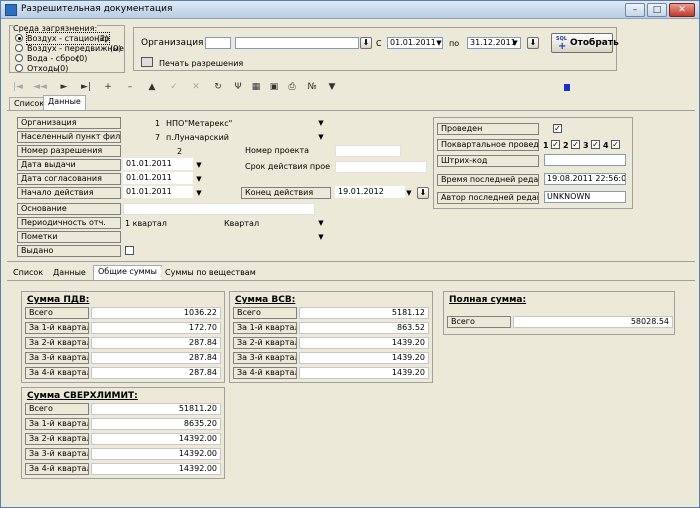 The width and height of the screenshot is (700, 508). What do you see at coordinates (546, 145) in the screenshot?
I see `quarter-number: 1` at bounding box center [546, 145].